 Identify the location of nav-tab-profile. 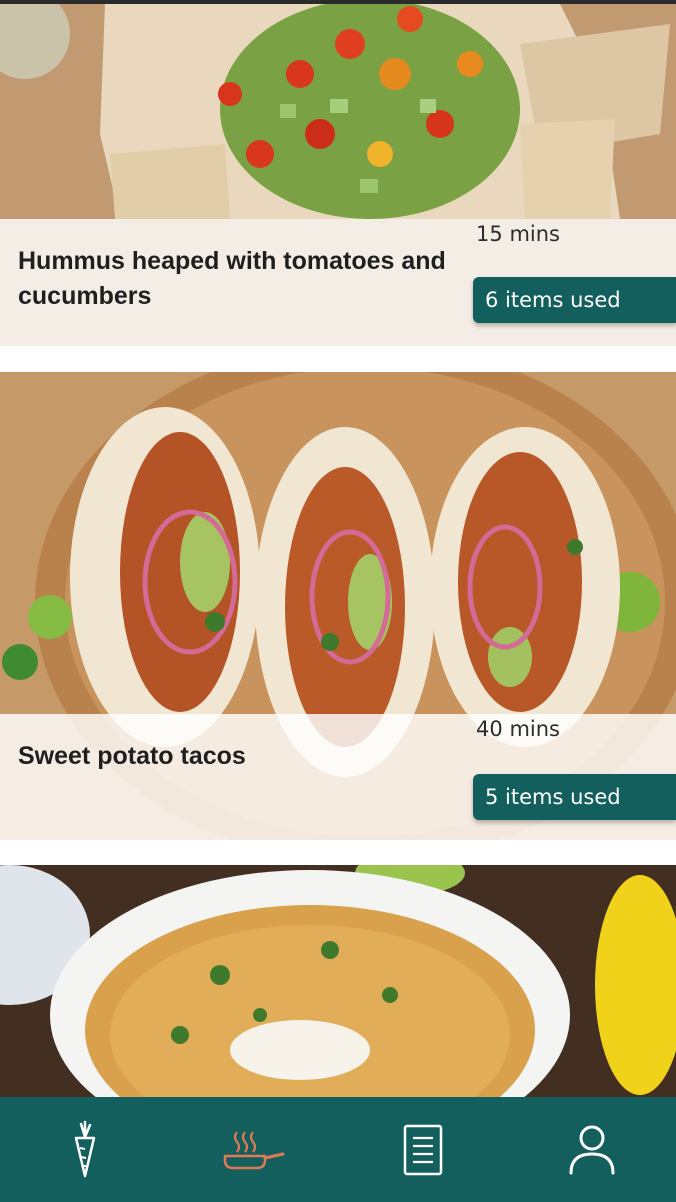
(591, 1149).